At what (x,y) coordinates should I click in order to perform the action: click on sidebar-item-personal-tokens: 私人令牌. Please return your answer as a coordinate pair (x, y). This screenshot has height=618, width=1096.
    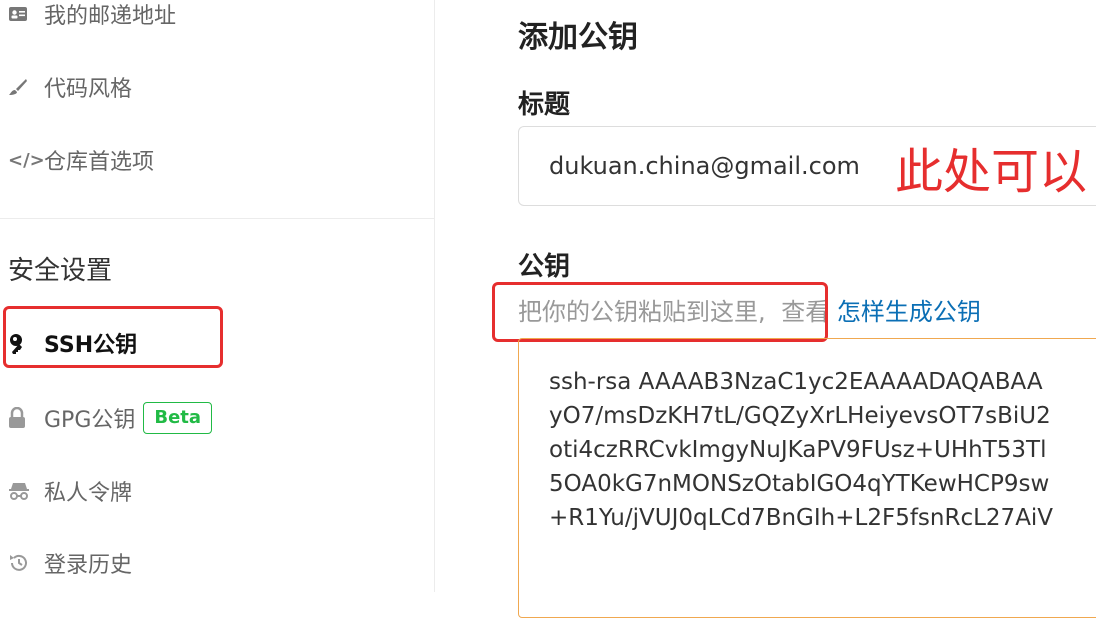
    Looking at the image, I should click on (70, 491).